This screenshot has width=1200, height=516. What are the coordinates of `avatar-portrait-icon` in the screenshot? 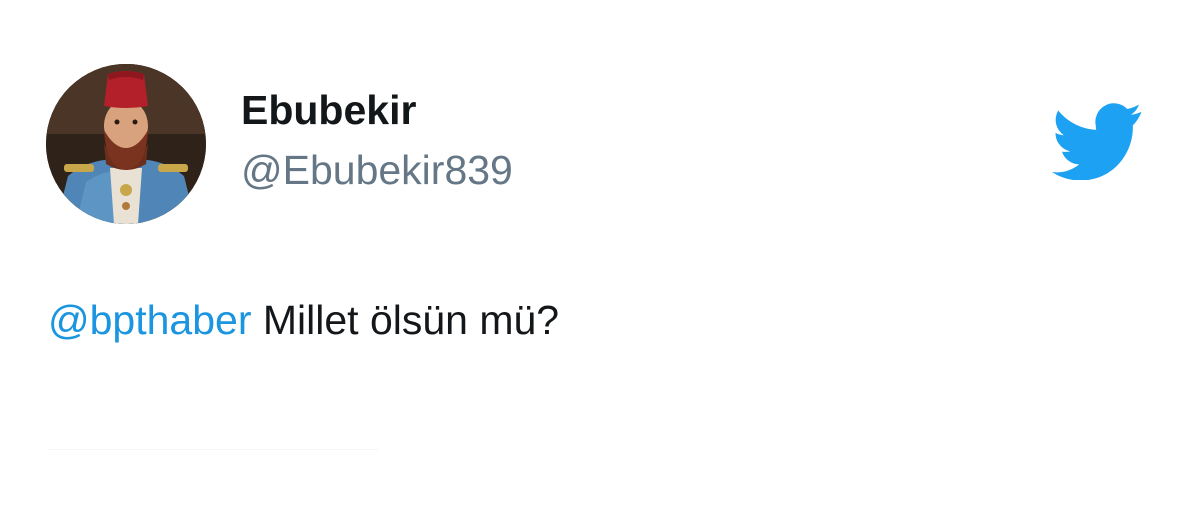 It's located at (126, 144).